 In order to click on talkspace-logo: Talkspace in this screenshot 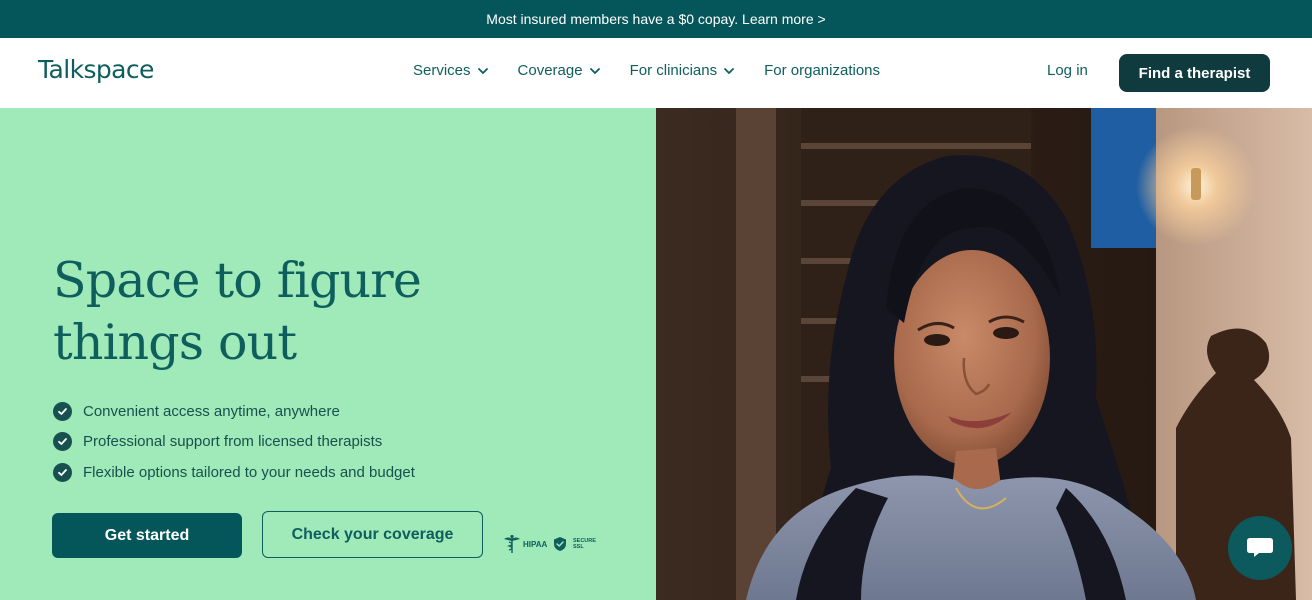, I will do `click(96, 69)`.